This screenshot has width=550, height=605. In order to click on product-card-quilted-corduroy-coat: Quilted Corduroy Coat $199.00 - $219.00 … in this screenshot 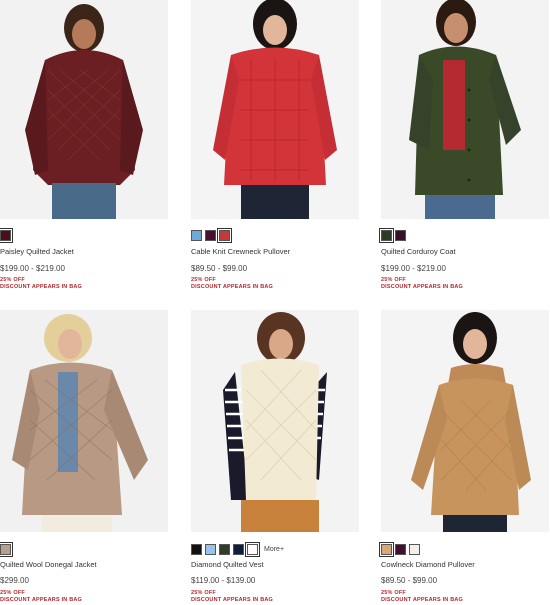, I will do `click(464, 145)`.